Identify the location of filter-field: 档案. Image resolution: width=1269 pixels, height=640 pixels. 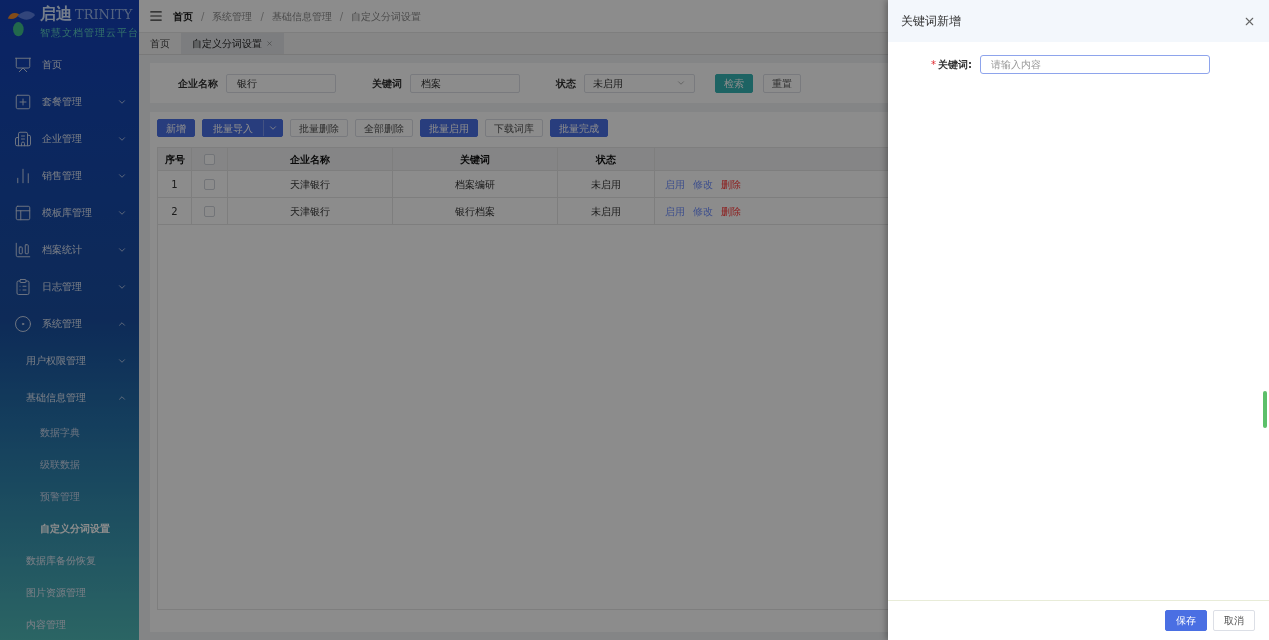
(465, 83).